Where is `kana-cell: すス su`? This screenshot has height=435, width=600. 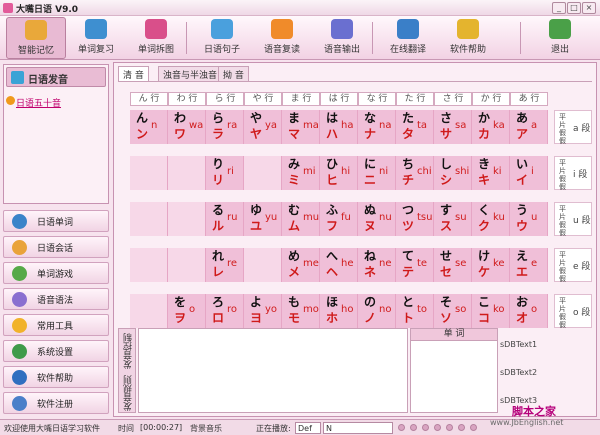
kana-cell: すス su is located at coordinates (453, 219).